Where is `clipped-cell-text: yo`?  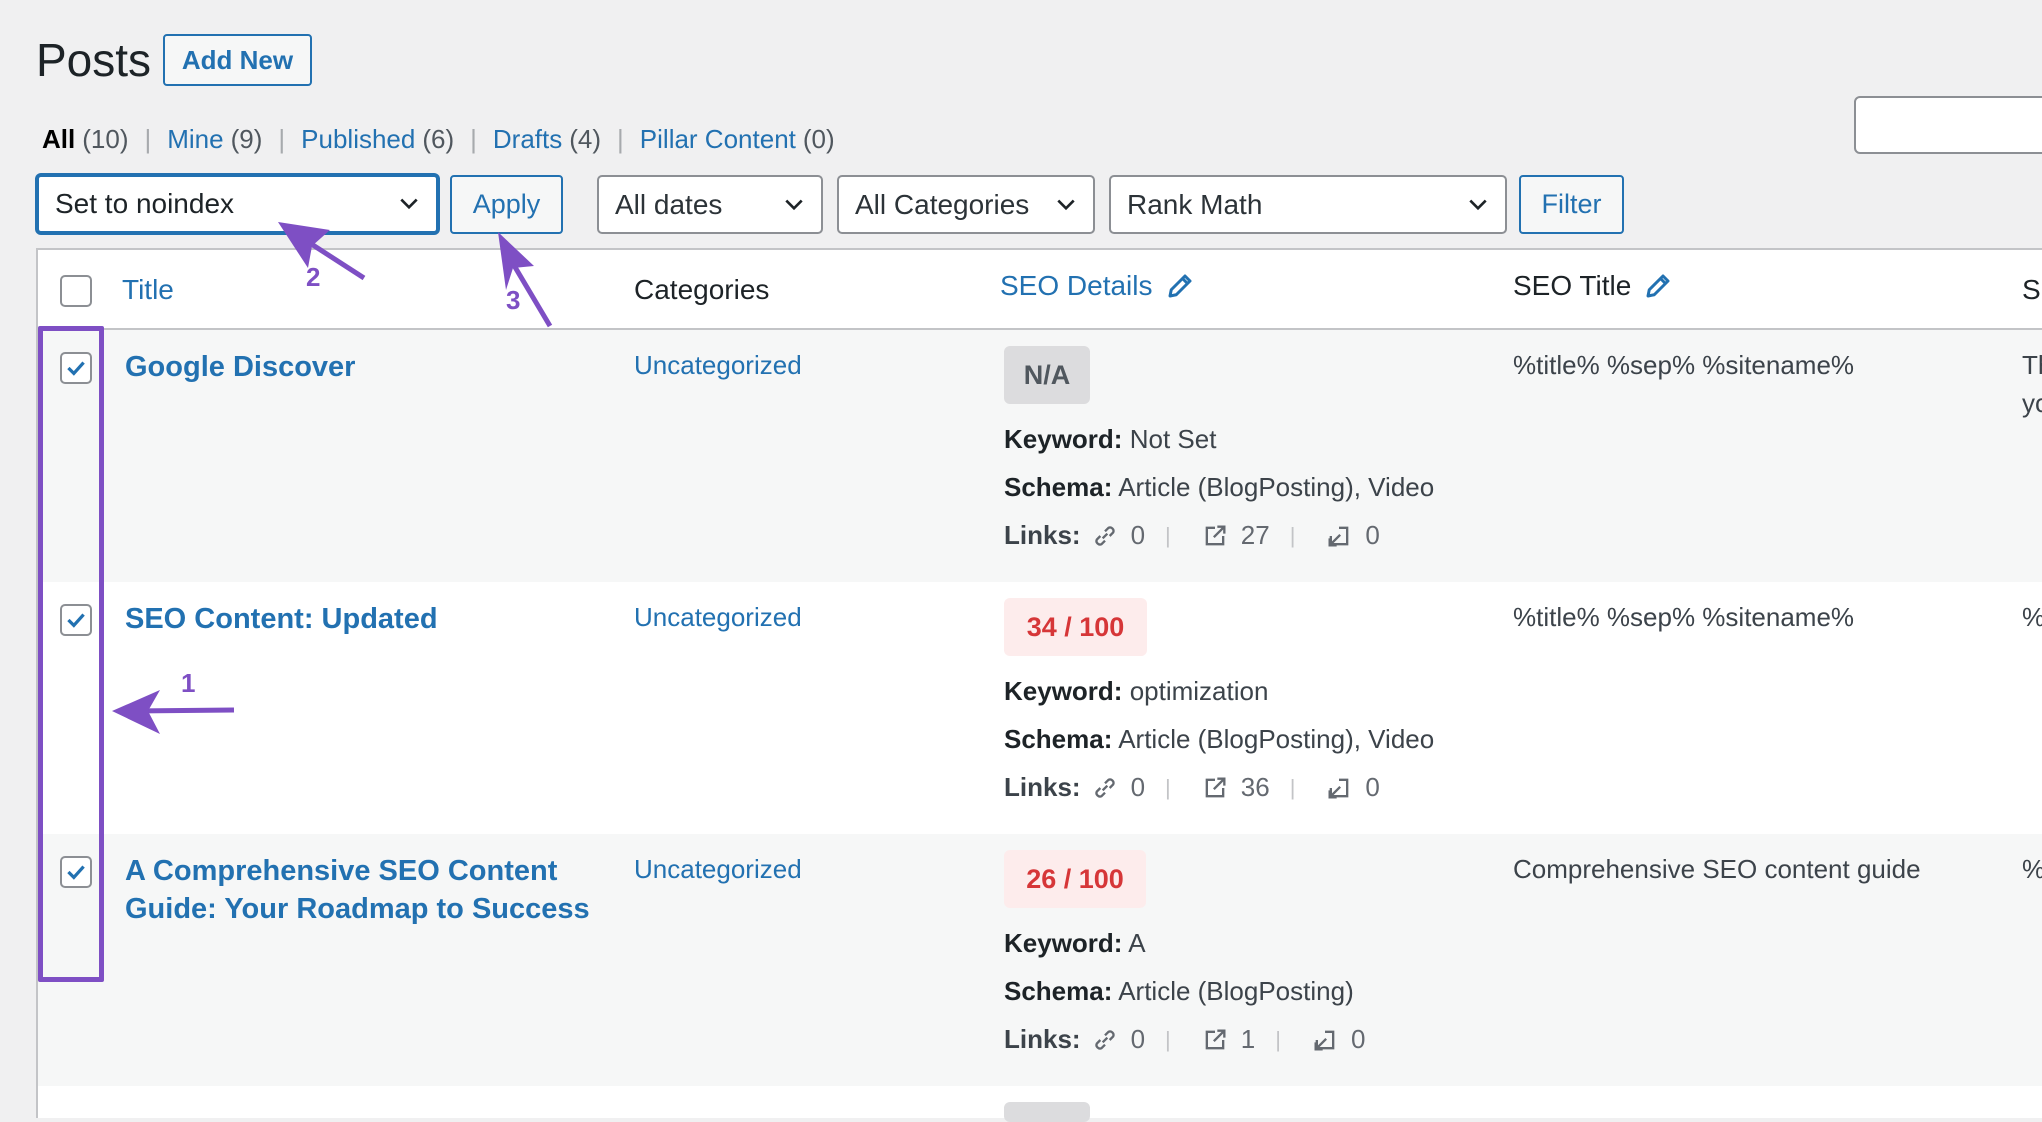
clipped-cell-text: yo is located at coordinates (2032, 403).